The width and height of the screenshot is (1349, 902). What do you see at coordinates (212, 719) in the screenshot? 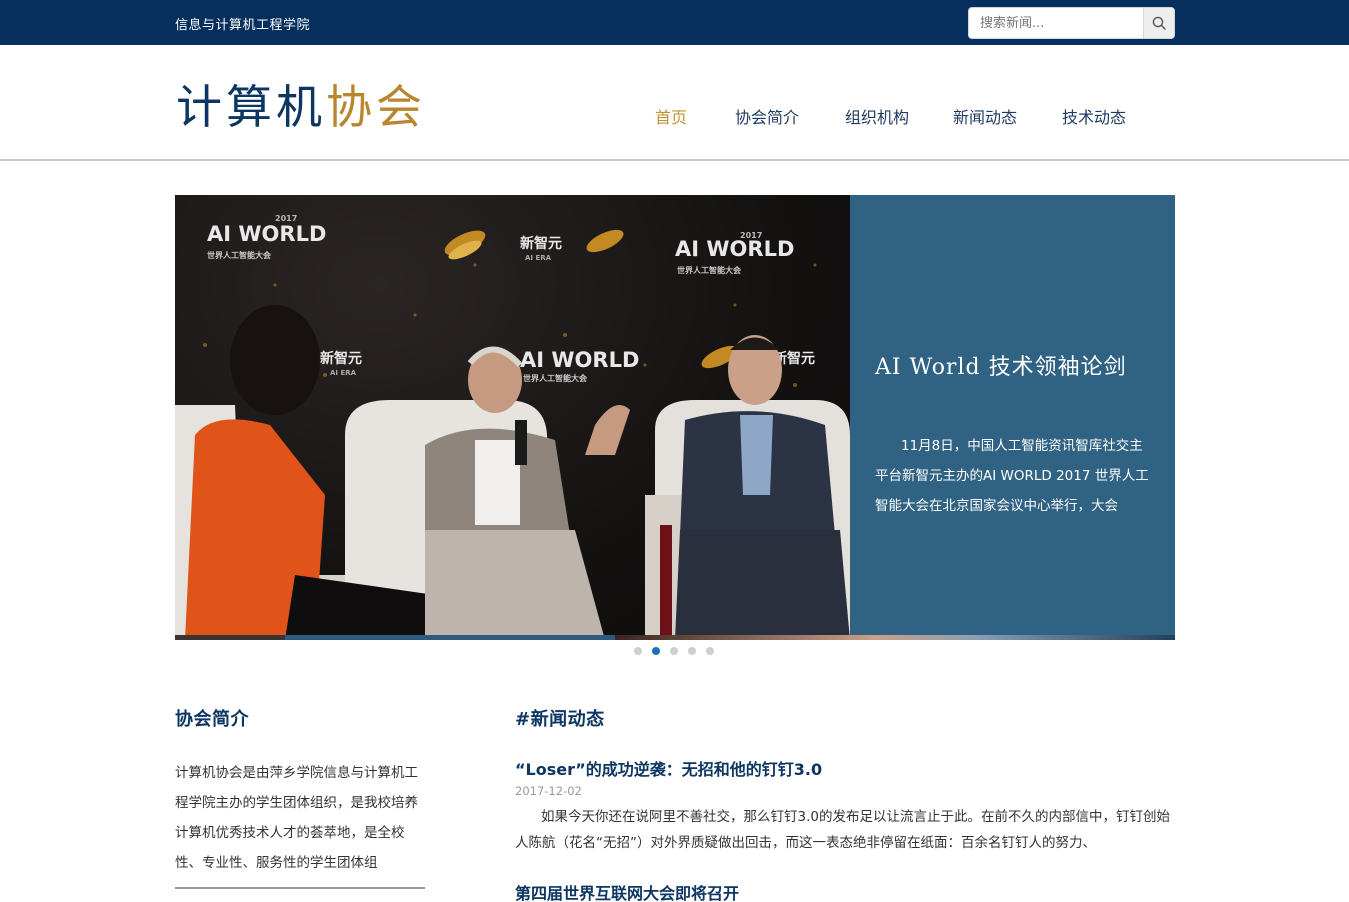
I see `about-title: 协会简介` at bounding box center [212, 719].